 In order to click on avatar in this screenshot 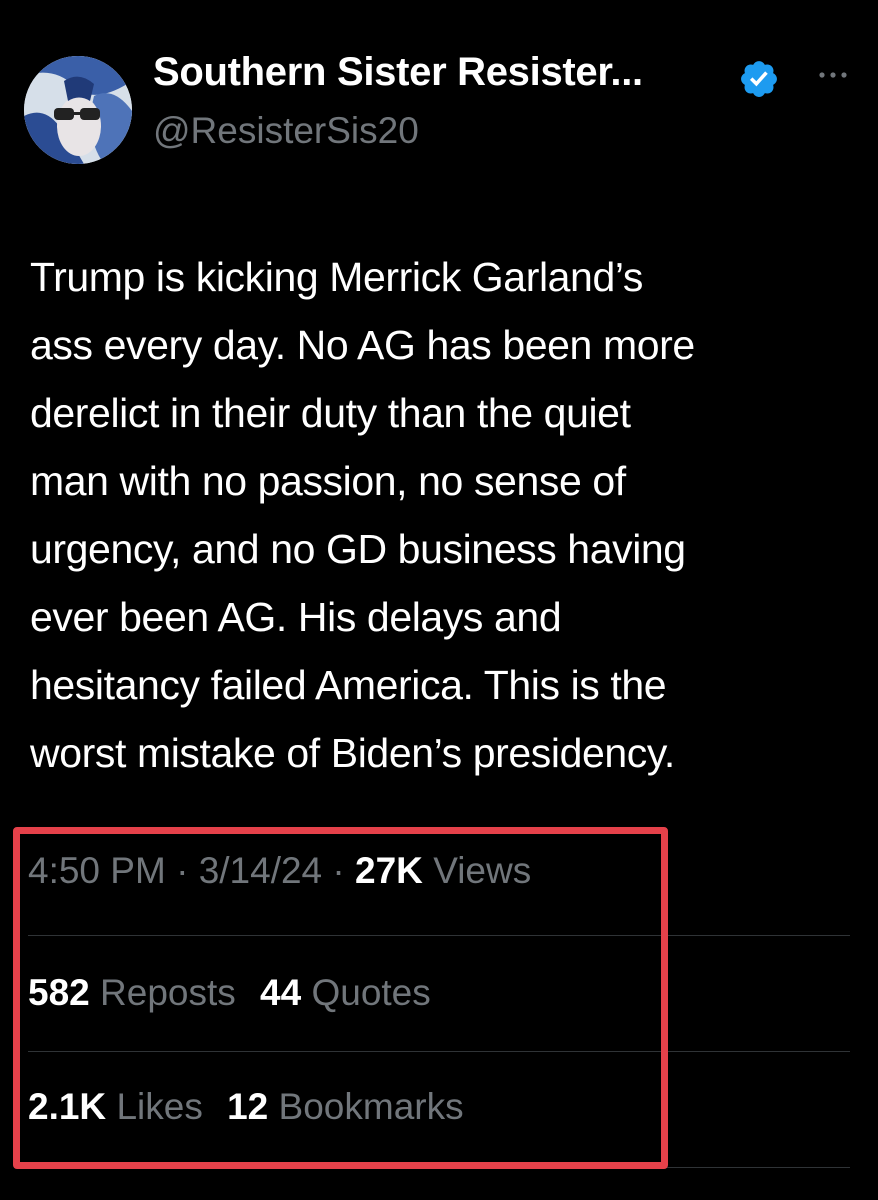, I will do `click(78, 110)`.